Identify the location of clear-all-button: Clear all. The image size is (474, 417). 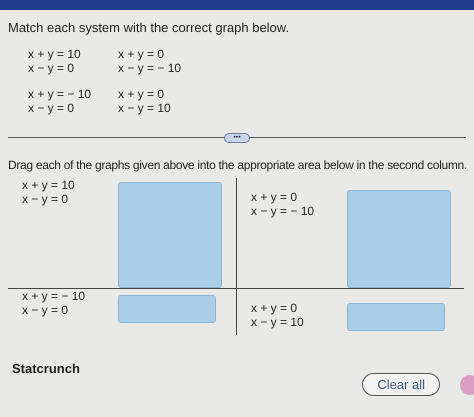
(401, 384).